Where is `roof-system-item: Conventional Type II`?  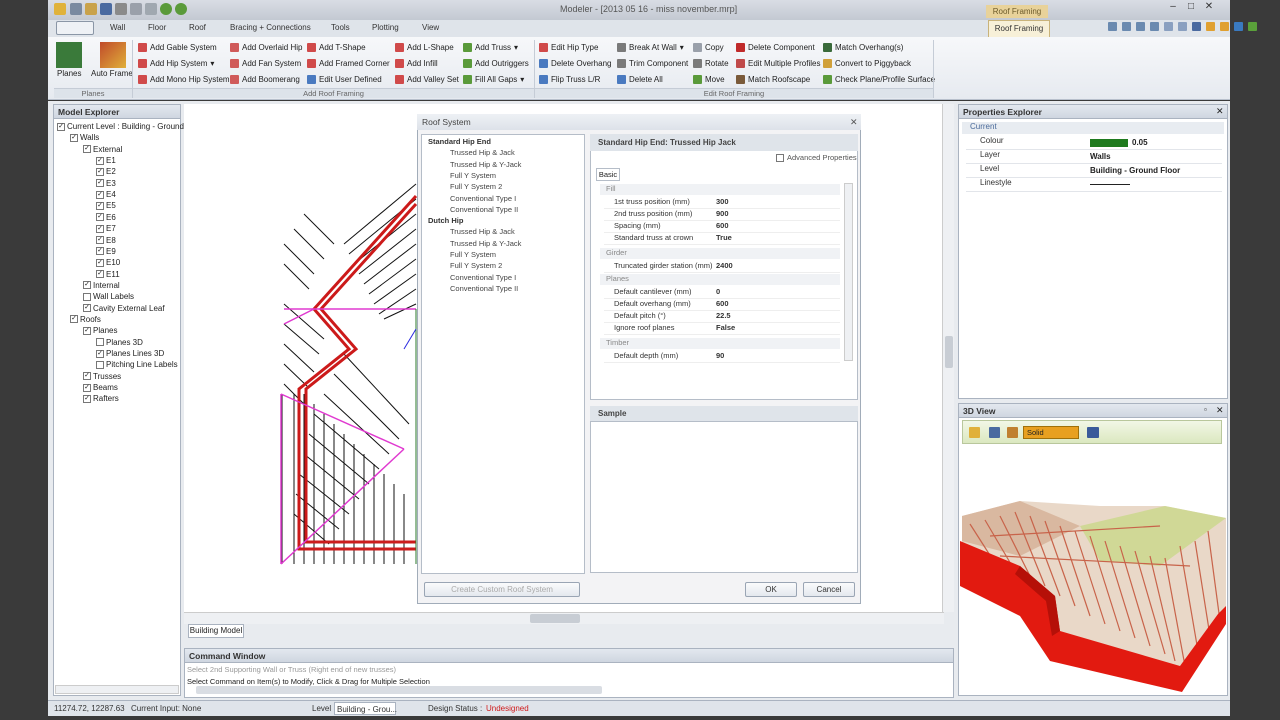
roof-system-item: Conventional Type II is located at coordinates (484, 288).